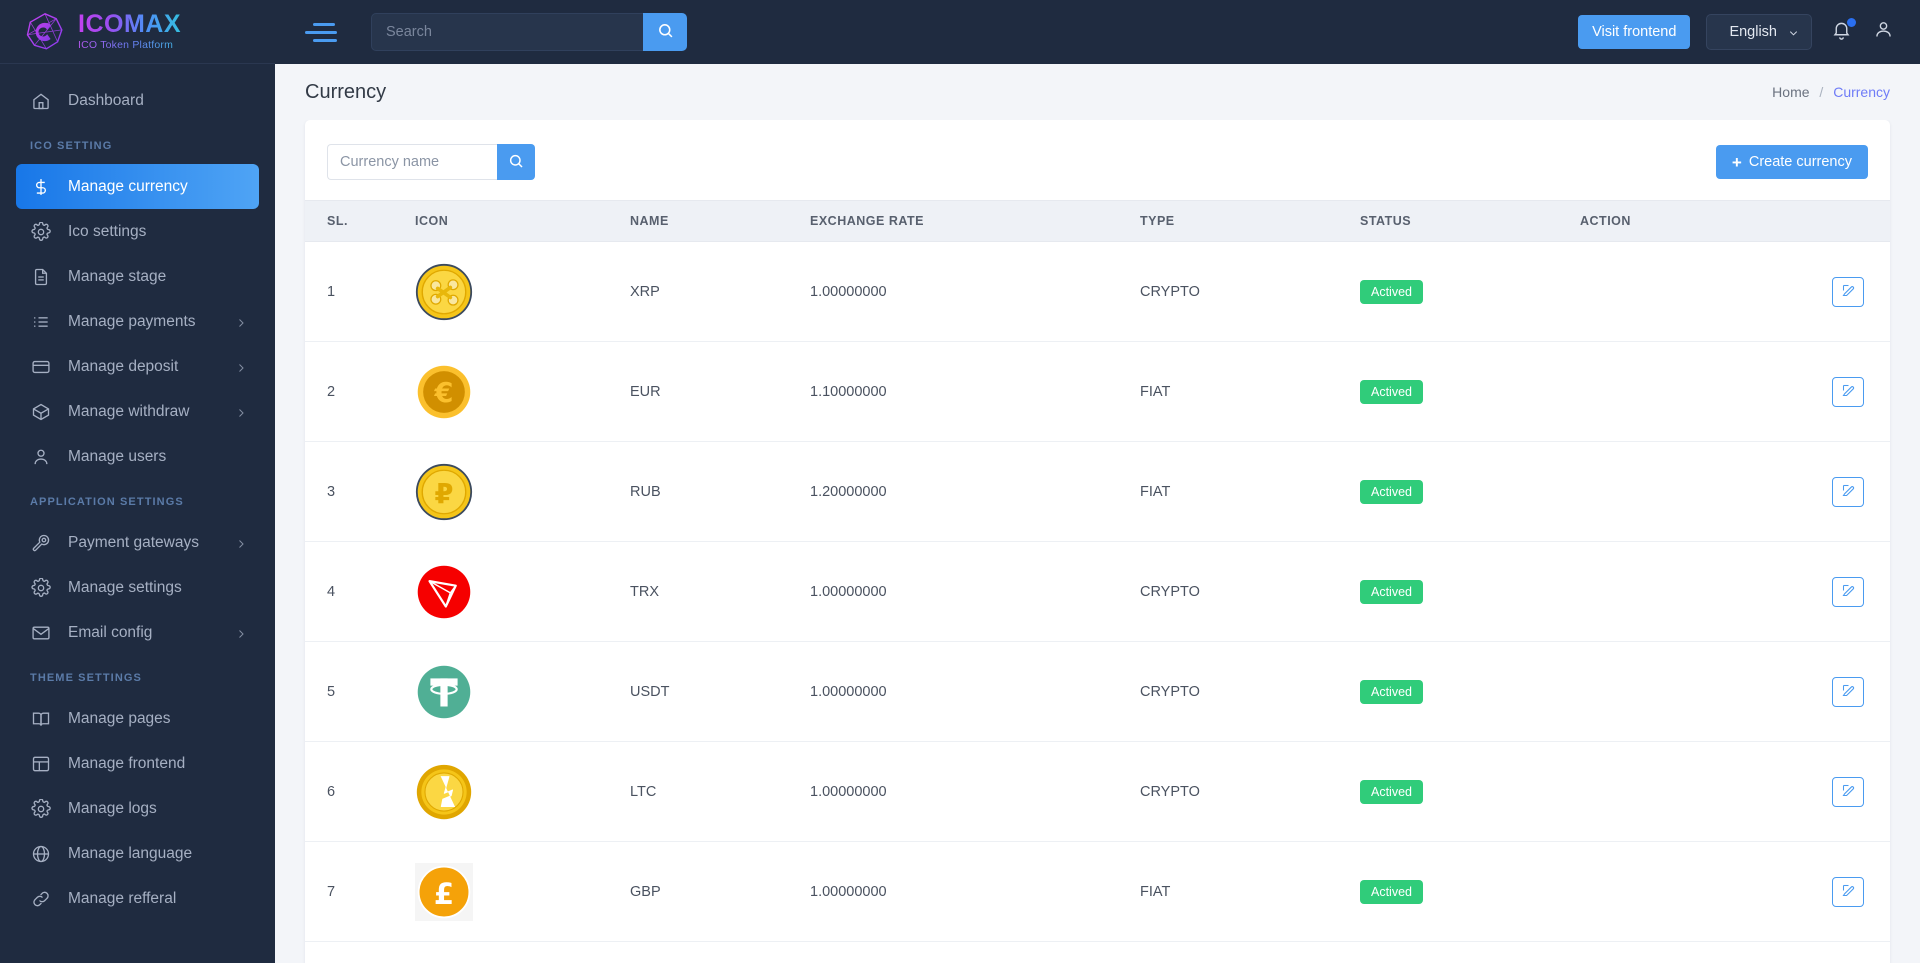  I want to click on currency-name-input, so click(412, 162).